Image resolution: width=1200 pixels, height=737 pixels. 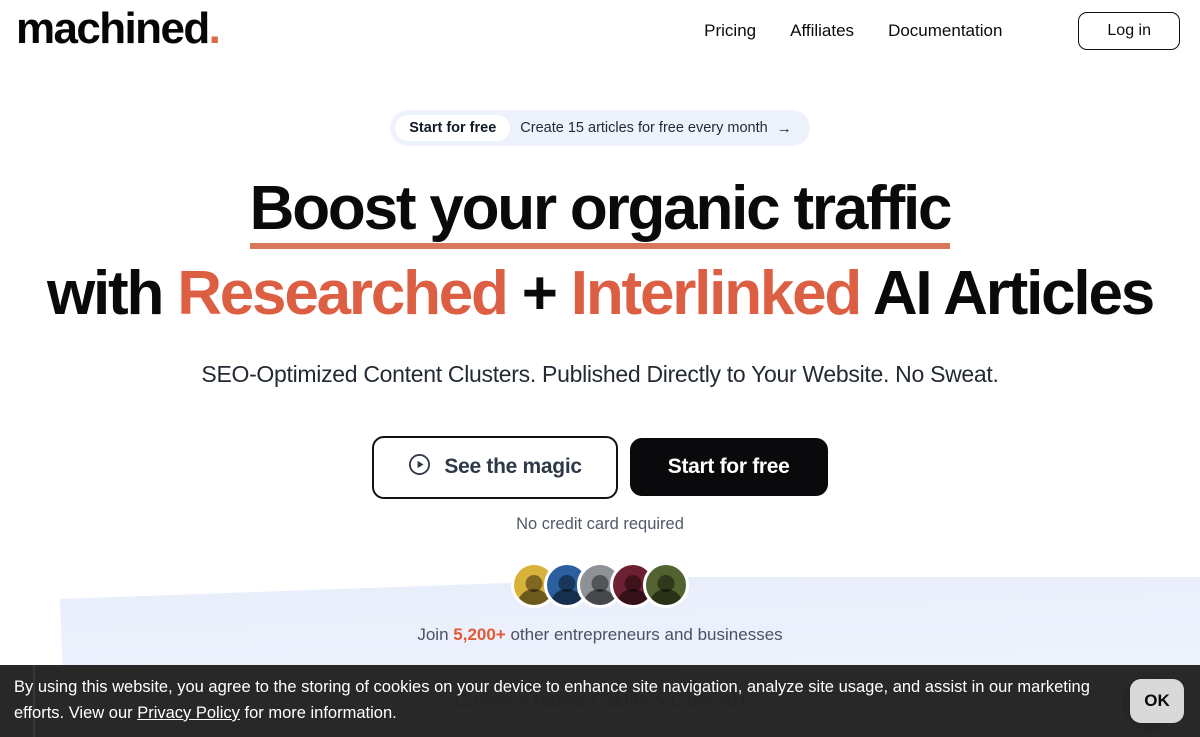 What do you see at coordinates (453, 128) in the screenshot?
I see `announcement-badge: Start for free` at bounding box center [453, 128].